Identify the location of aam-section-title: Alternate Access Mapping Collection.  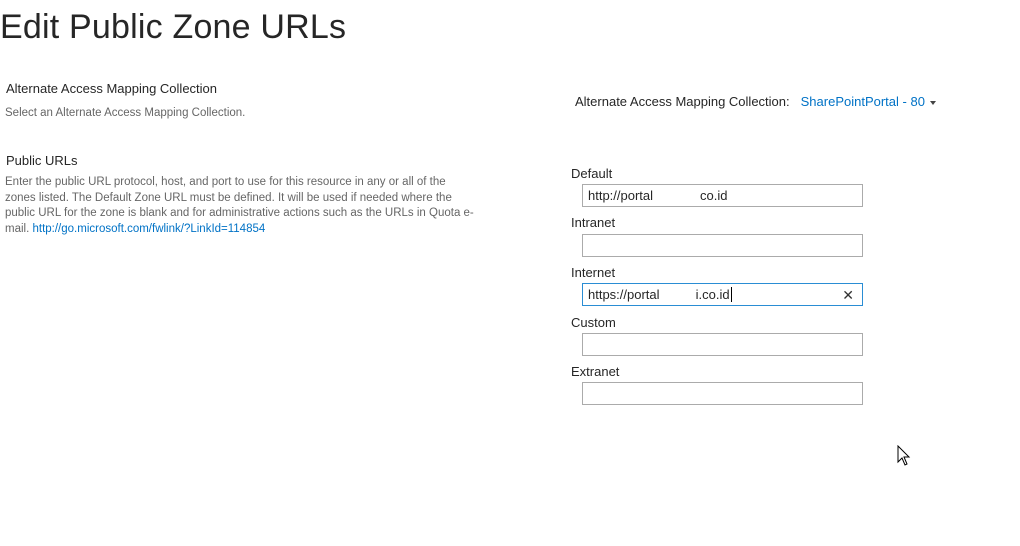
(112, 88).